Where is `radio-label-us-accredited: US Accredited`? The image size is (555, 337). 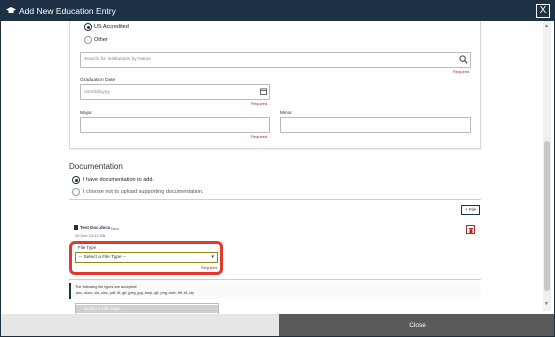 radio-label-us-accredited: US Accredited is located at coordinates (111, 27).